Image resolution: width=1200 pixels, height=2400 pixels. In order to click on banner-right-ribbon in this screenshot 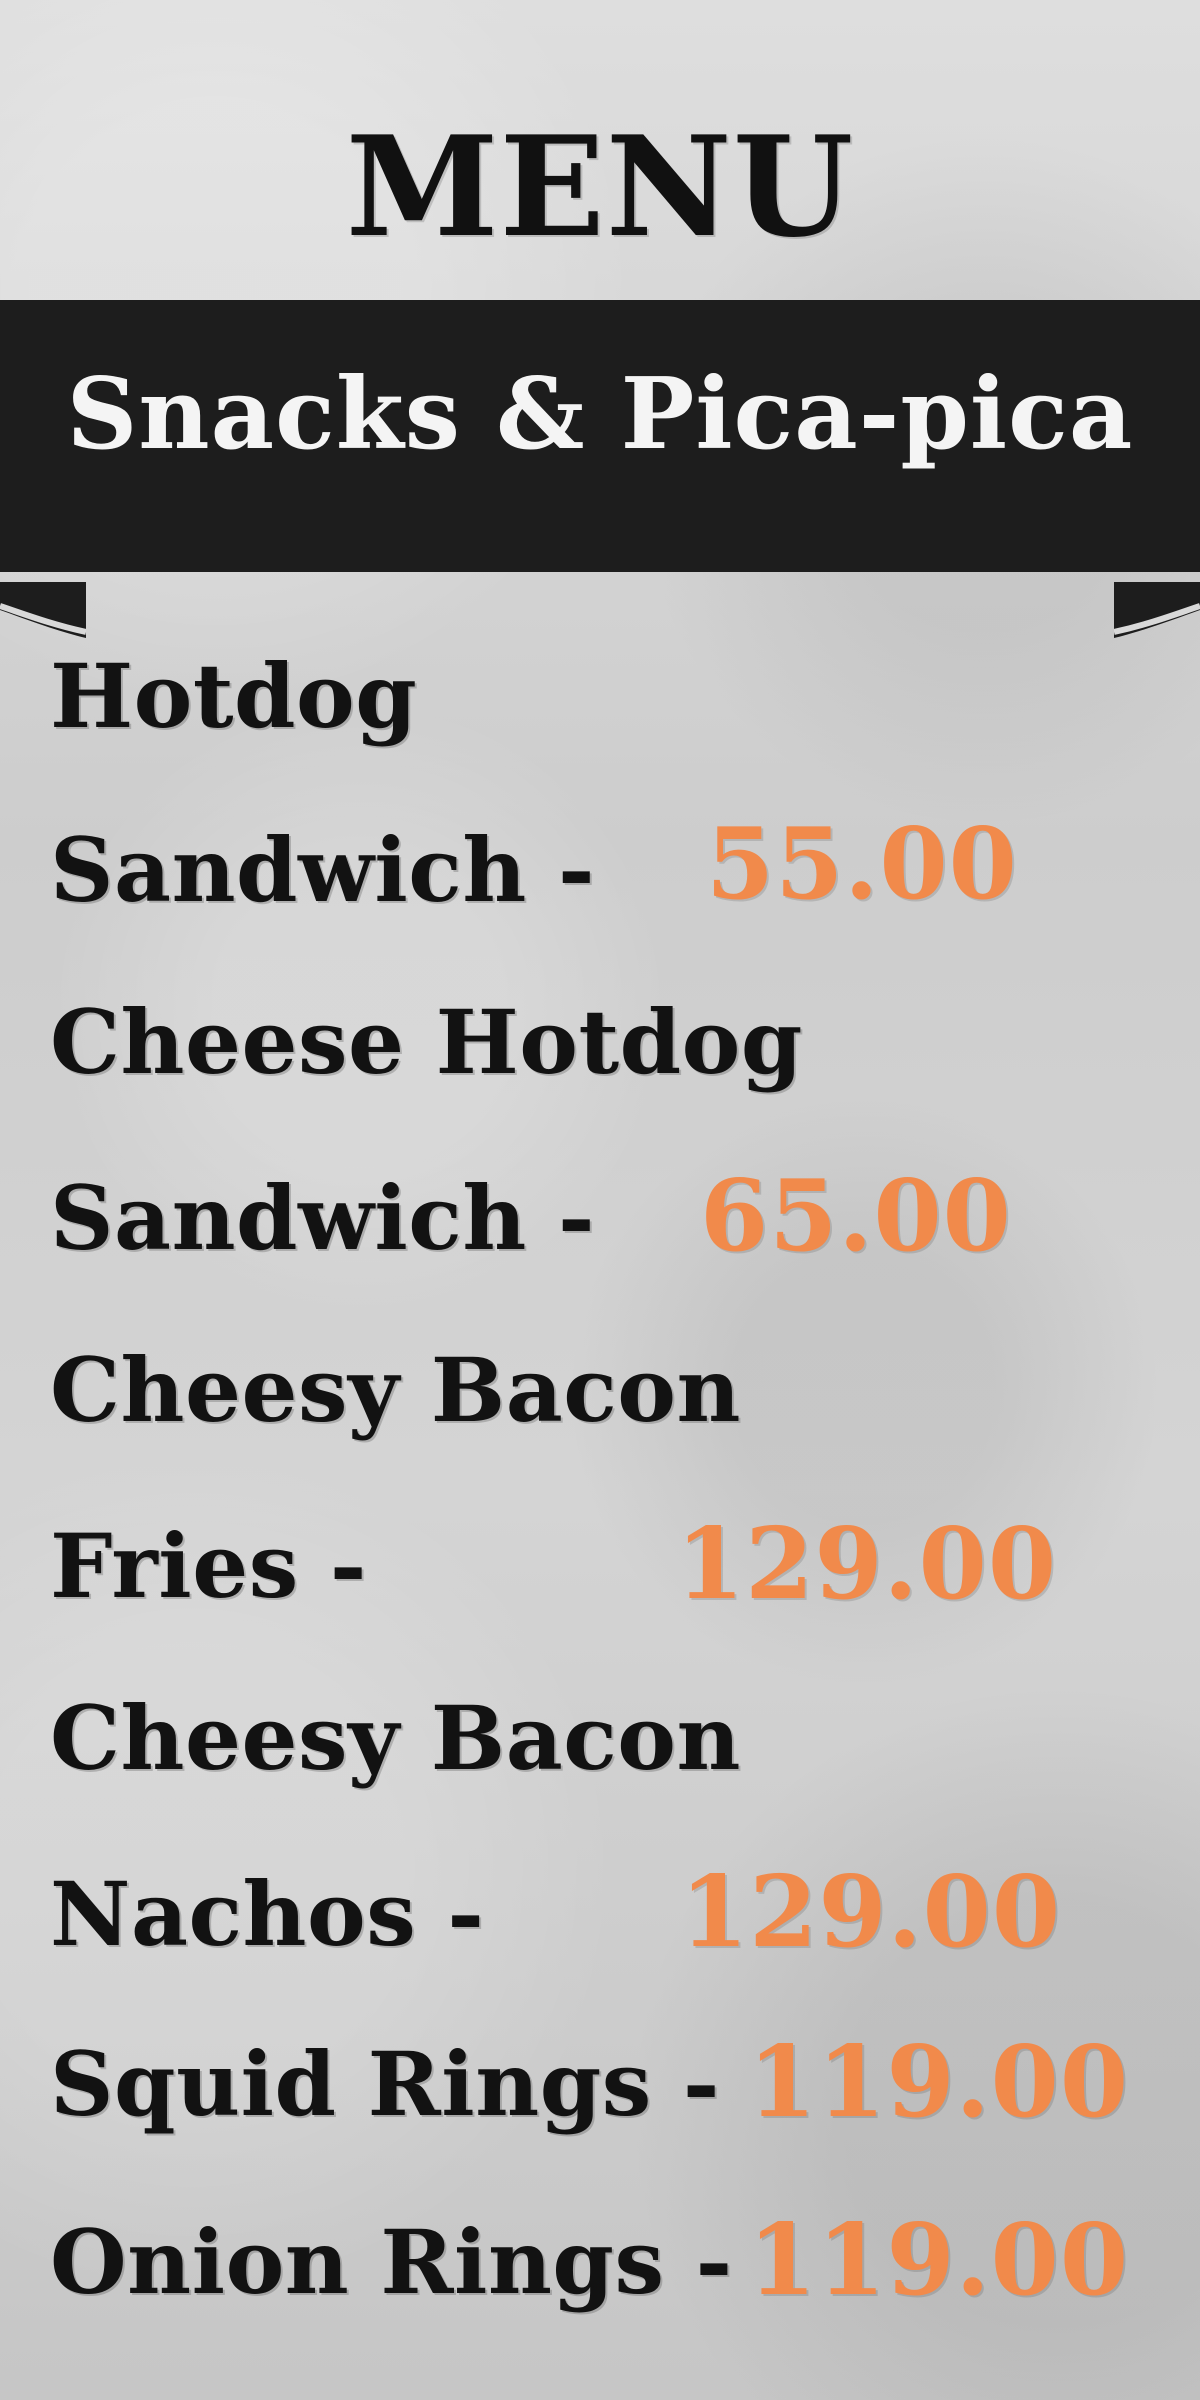, I will do `click(1157, 610)`.